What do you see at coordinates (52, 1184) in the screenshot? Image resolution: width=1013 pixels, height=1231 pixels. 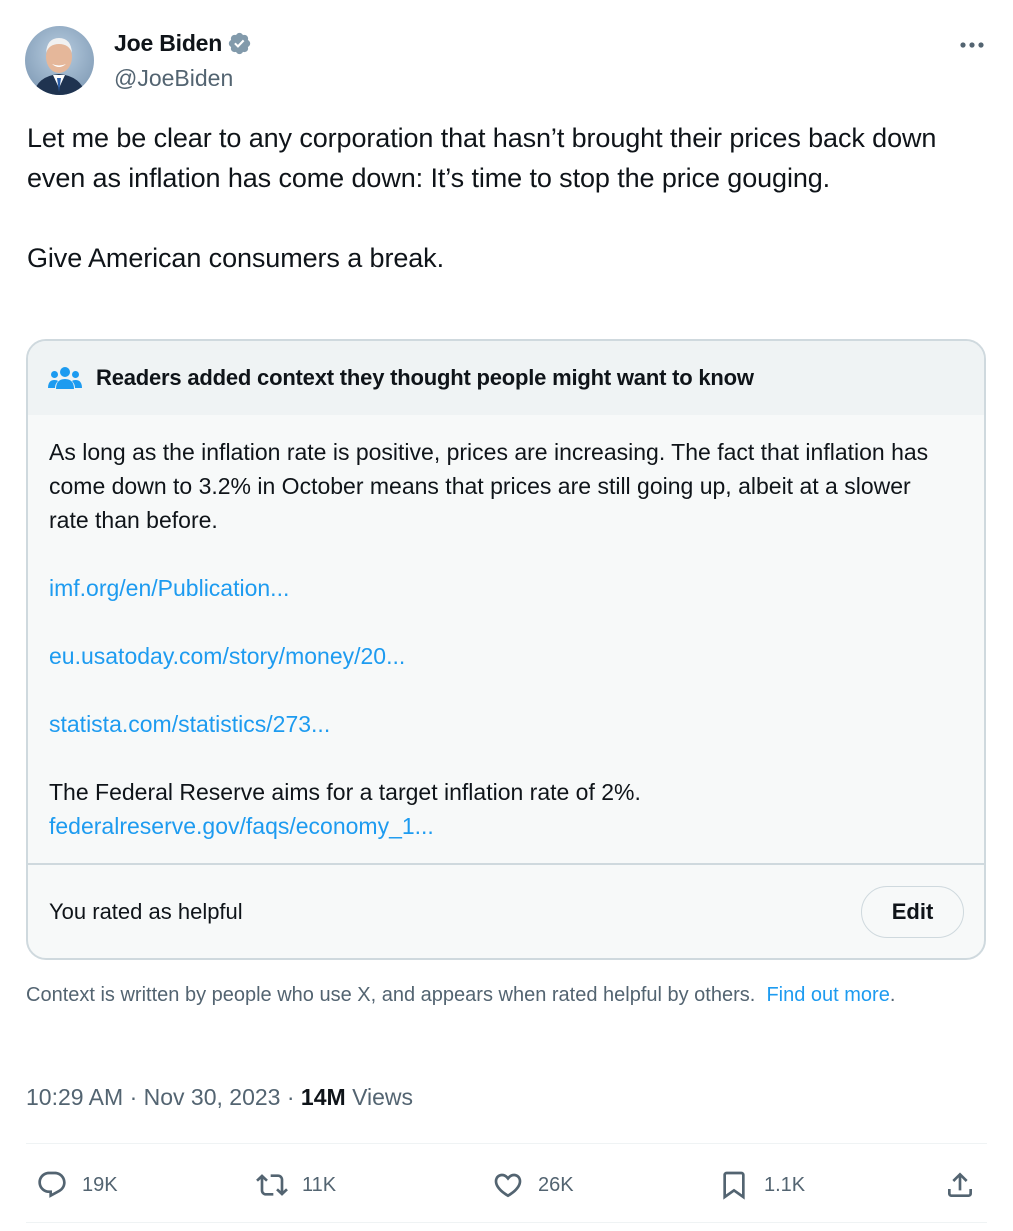 I see `reply-icon` at bounding box center [52, 1184].